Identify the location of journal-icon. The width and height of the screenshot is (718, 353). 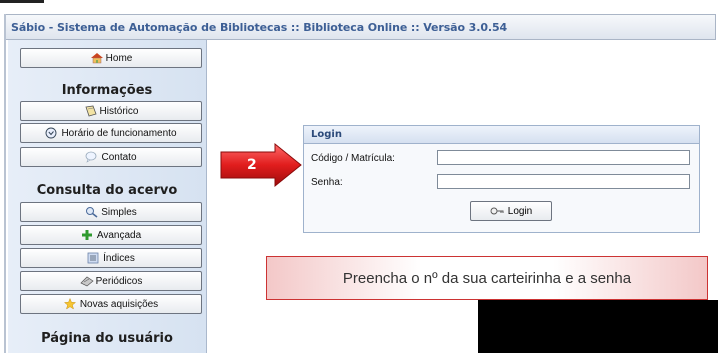
(87, 281).